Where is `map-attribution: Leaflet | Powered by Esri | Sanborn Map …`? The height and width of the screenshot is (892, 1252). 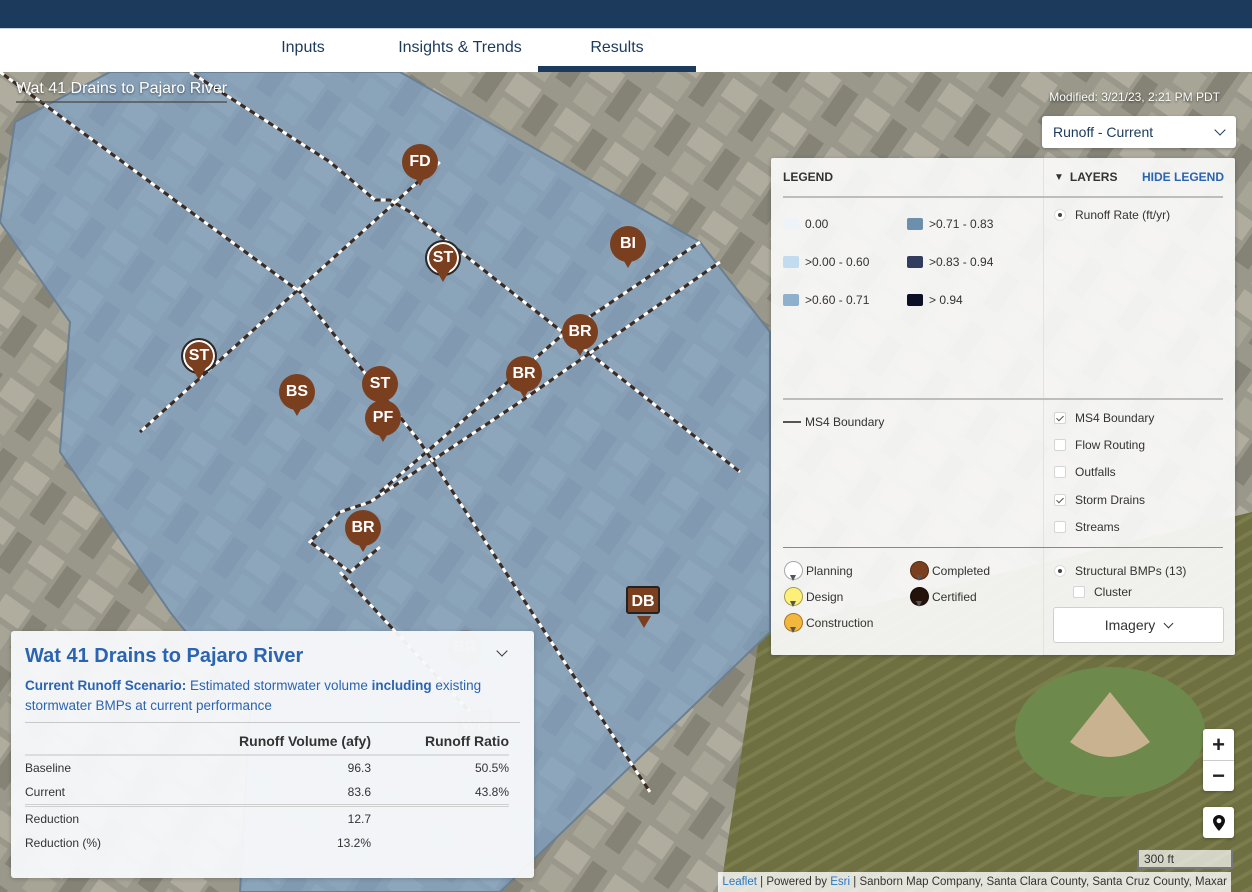
map-attribution: Leaflet | Powered by Esri | Sanborn Map … is located at coordinates (974, 882).